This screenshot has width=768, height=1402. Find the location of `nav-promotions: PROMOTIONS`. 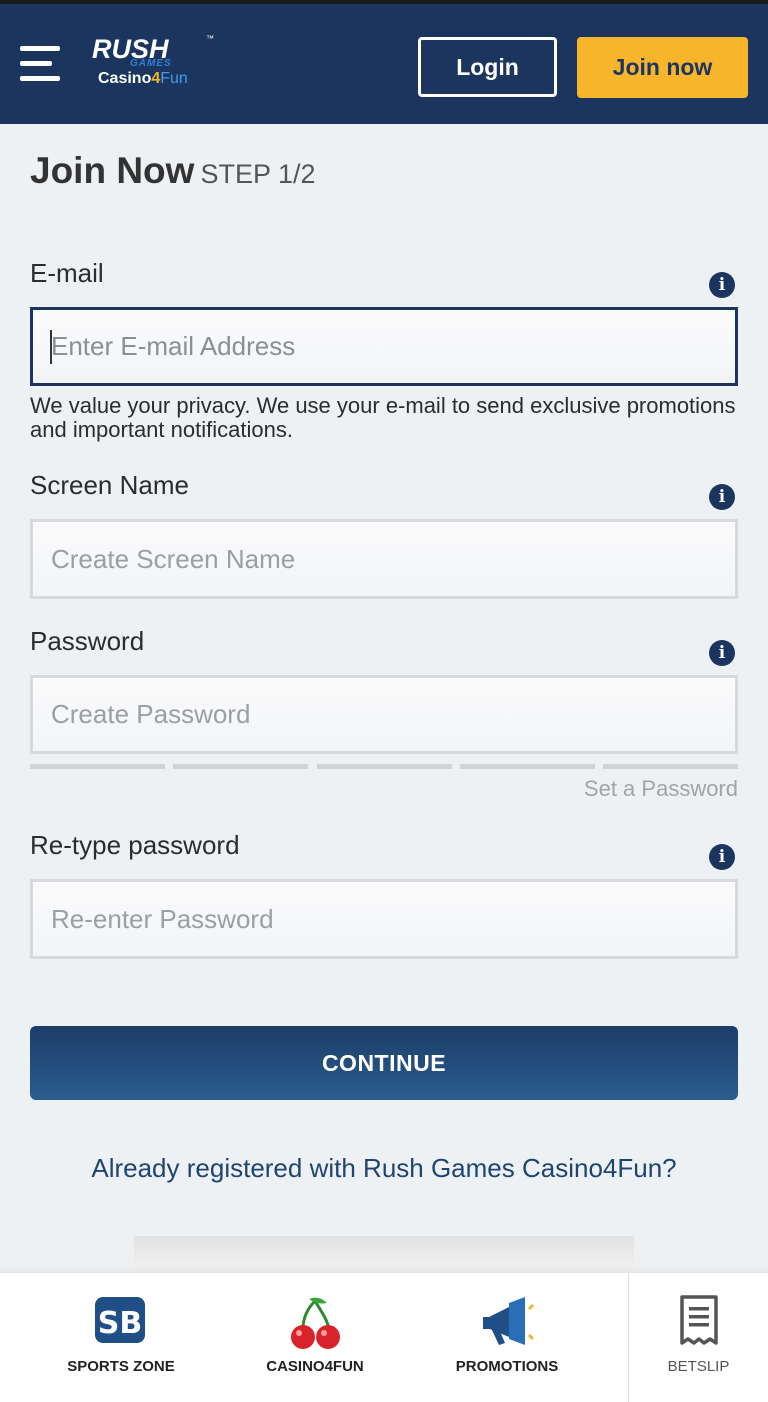

nav-promotions: PROMOTIONS is located at coordinates (507, 1337).